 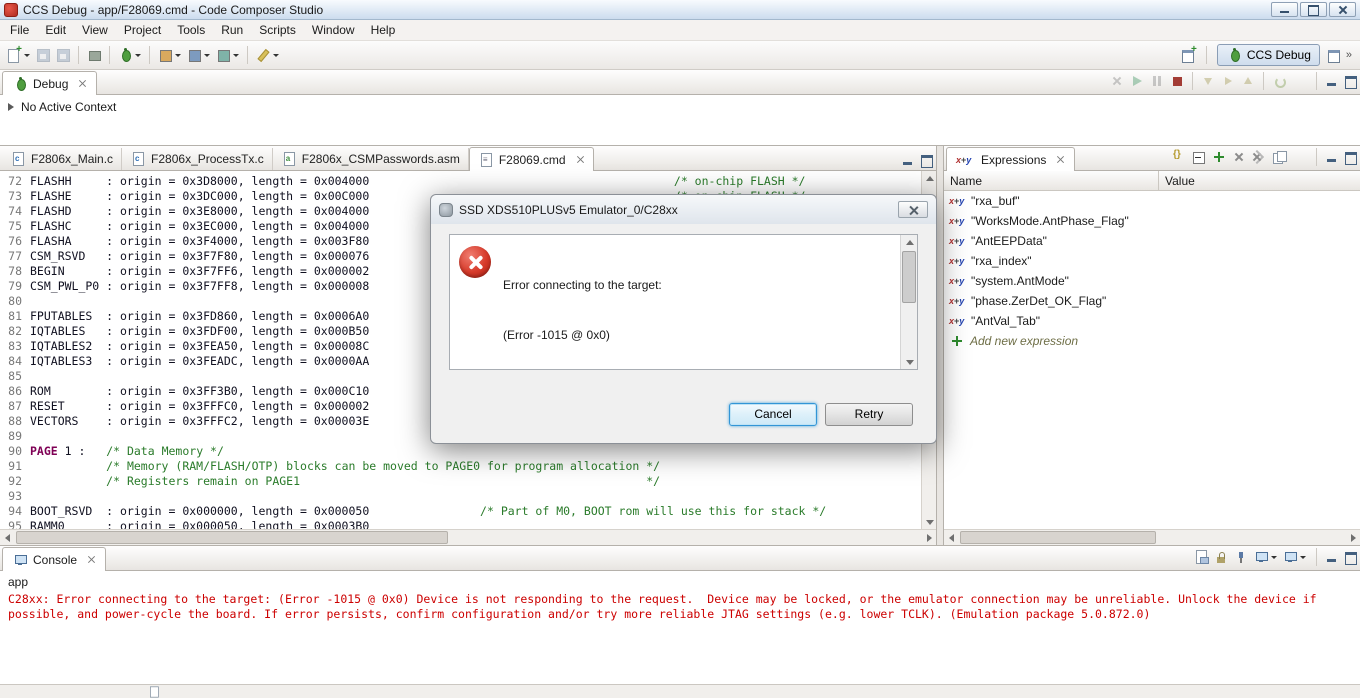 I want to click on maximize-console-view-button, so click(x=1350, y=557).